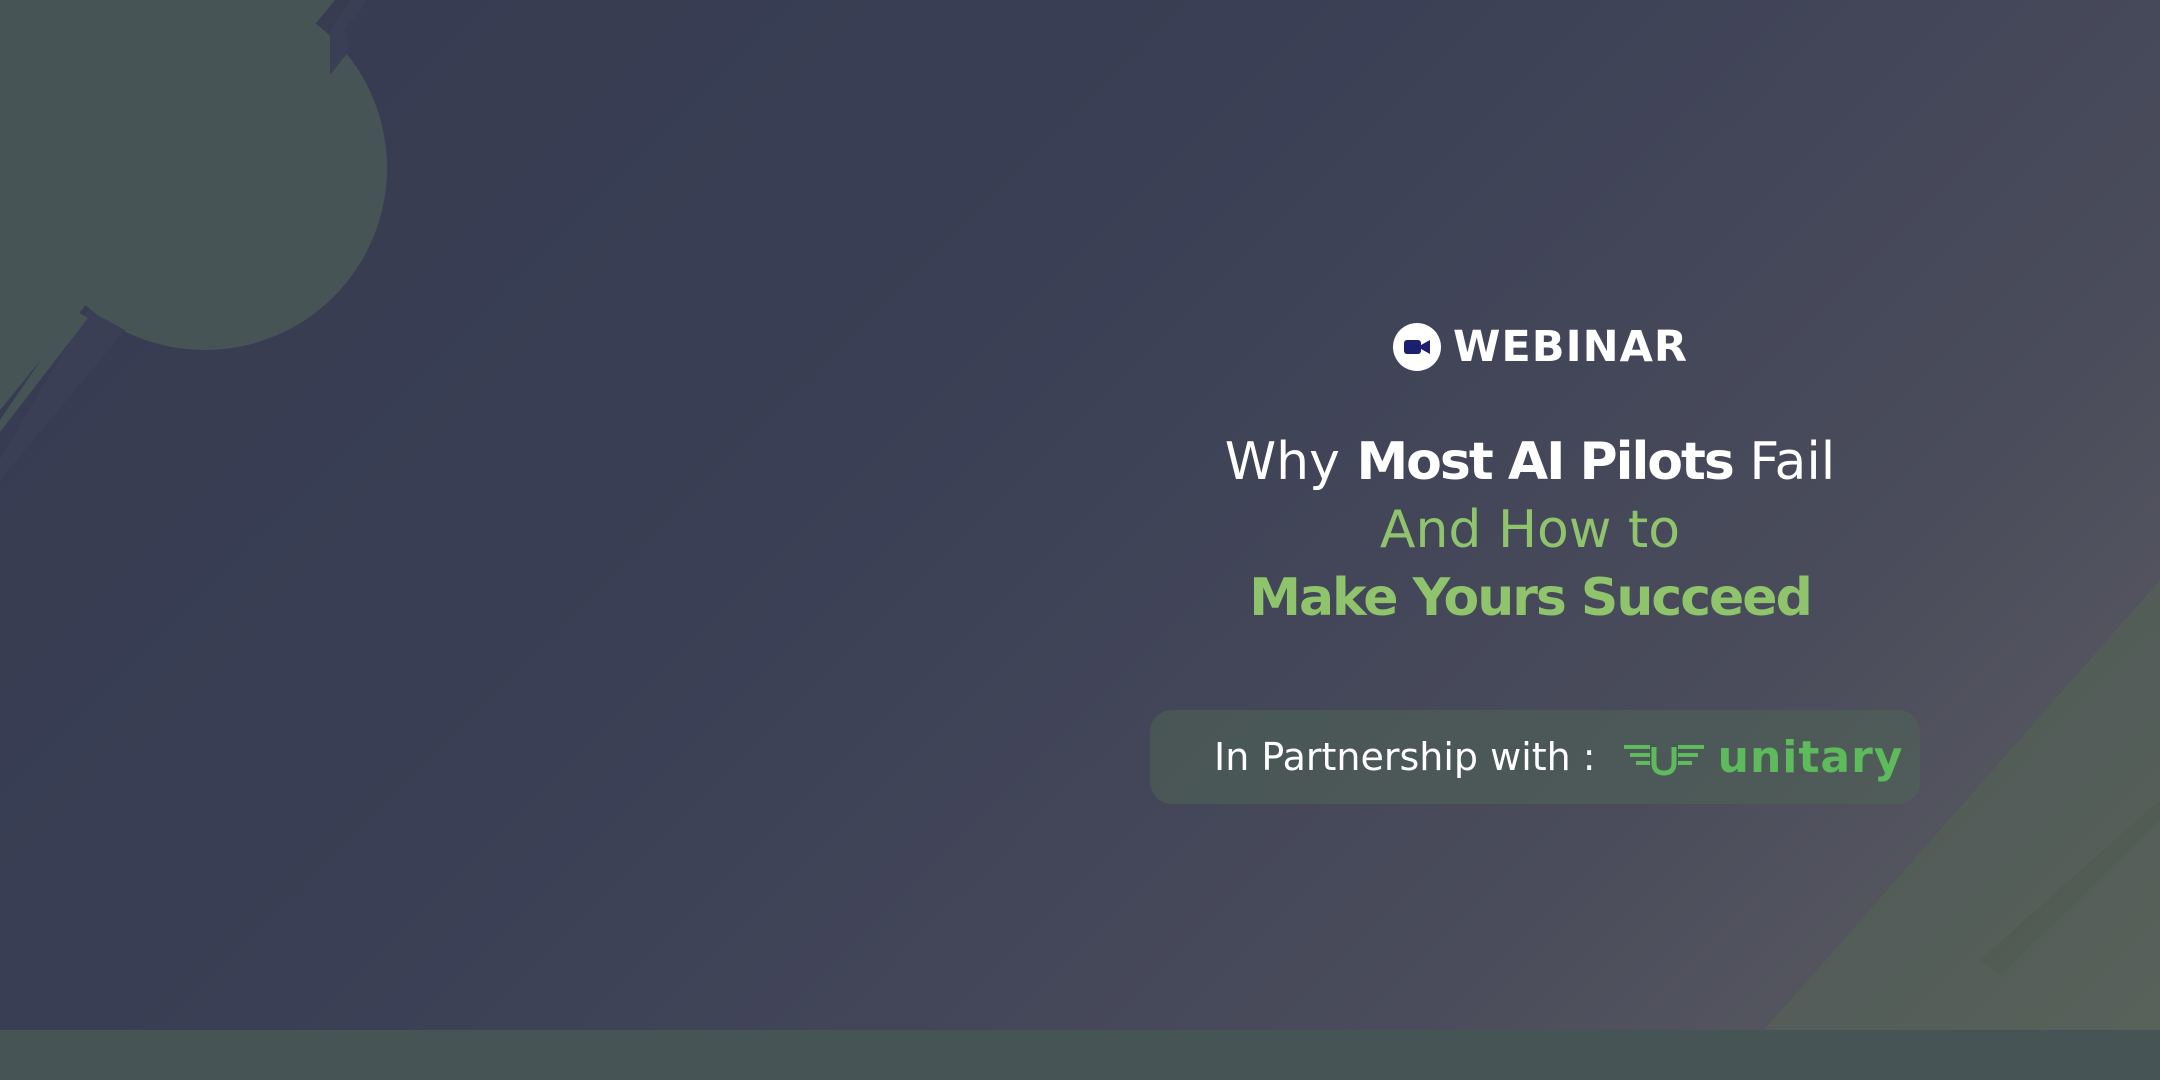 The height and width of the screenshot is (1080, 2160). I want to click on unitary-logo: unitary, so click(1763, 757).